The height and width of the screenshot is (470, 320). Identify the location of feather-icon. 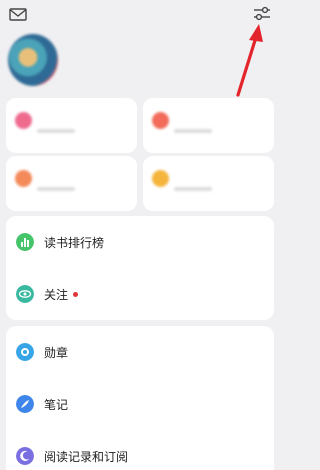
(25, 404).